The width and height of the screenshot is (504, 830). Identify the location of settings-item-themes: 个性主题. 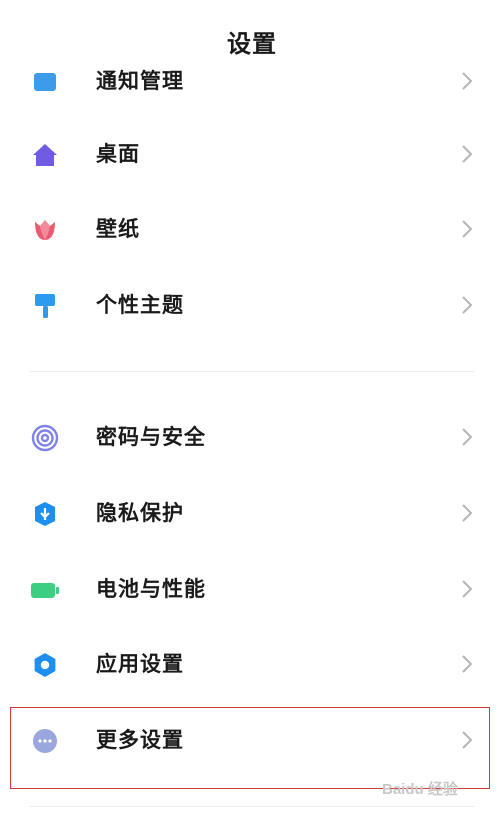
(252, 305).